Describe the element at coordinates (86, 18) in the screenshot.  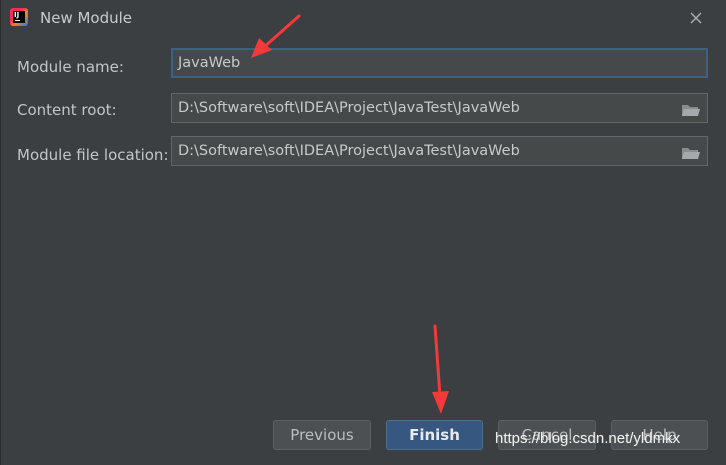
I see `dialog-title: New Module` at that location.